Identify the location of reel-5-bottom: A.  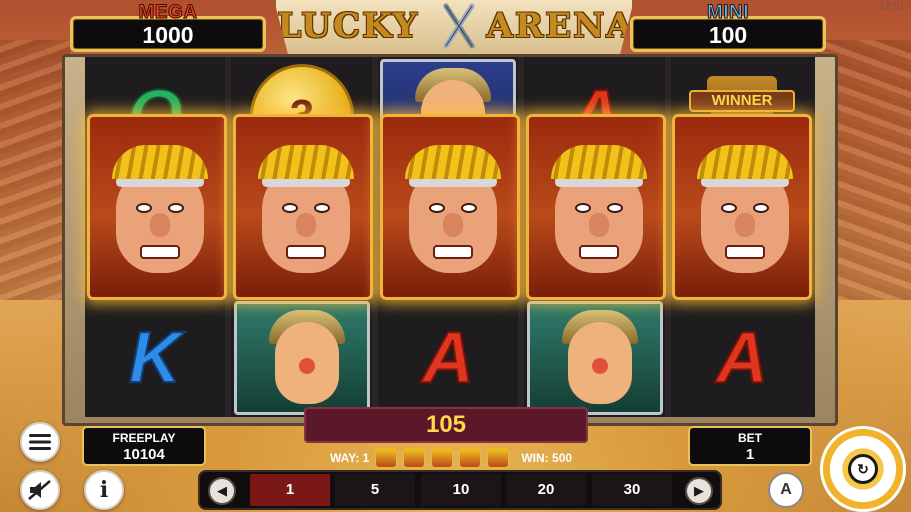
(742, 358).